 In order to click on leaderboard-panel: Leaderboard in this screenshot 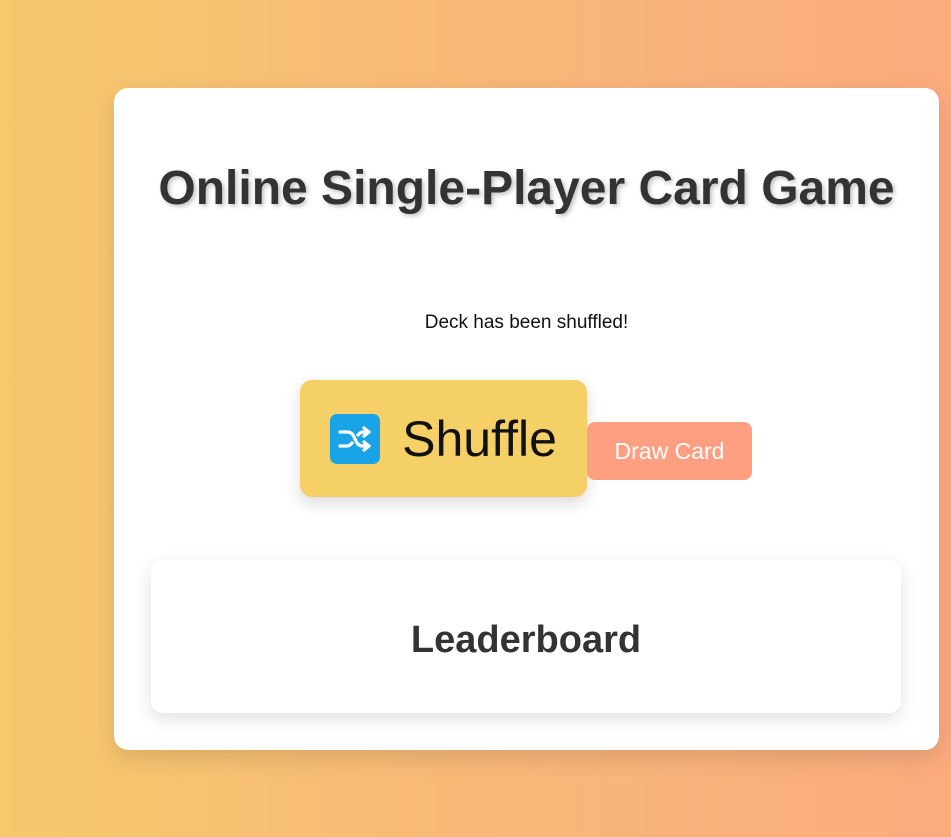, I will do `click(526, 636)`.